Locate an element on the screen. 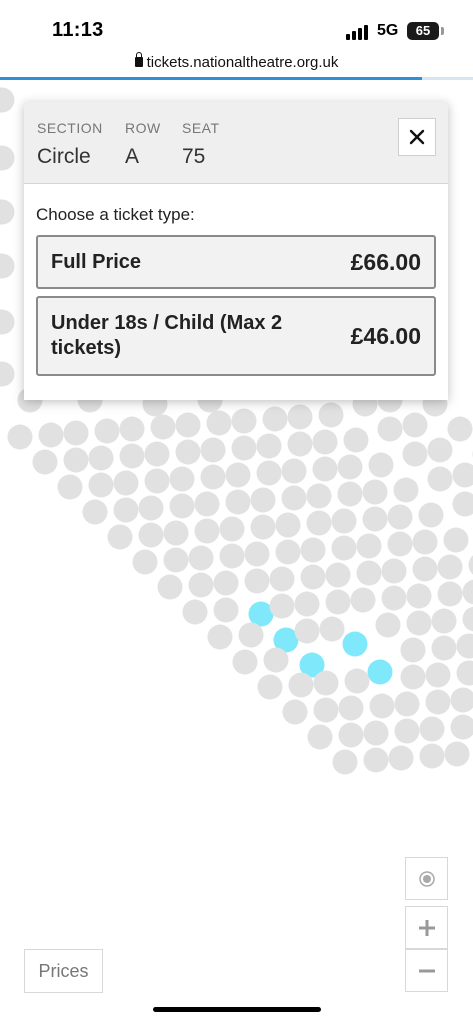 This screenshot has height=1023, width=473. ticket-option-under-18s: Under 18s / Child (Max 2 tickets) £46.00 is located at coordinates (236, 336).